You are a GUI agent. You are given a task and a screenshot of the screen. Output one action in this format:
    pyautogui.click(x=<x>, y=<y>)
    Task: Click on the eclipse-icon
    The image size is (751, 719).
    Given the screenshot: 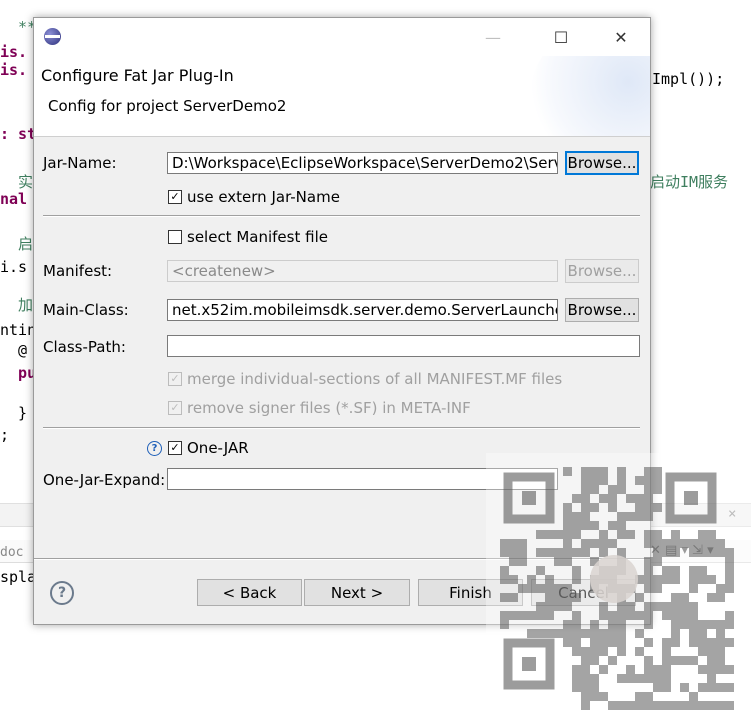 What is the action you would take?
    pyautogui.click(x=52, y=36)
    